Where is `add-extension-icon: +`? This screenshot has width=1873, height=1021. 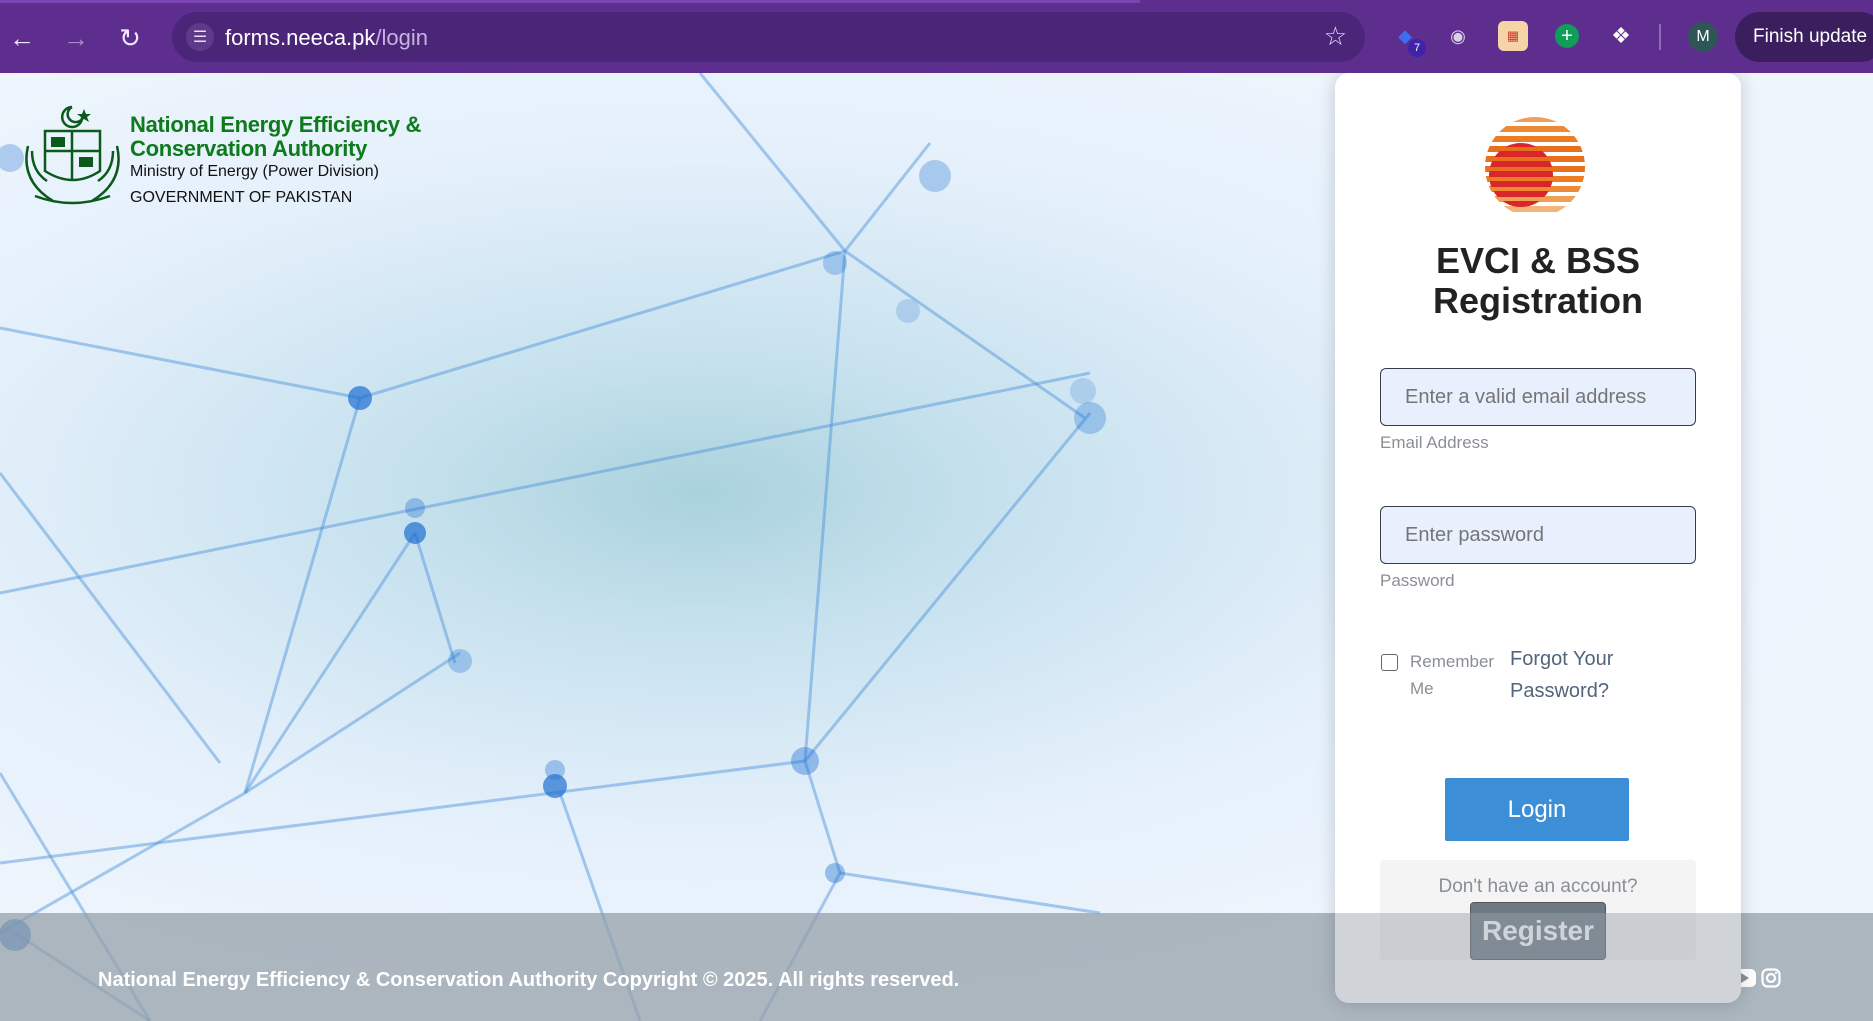 add-extension-icon: + is located at coordinates (1567, 36).